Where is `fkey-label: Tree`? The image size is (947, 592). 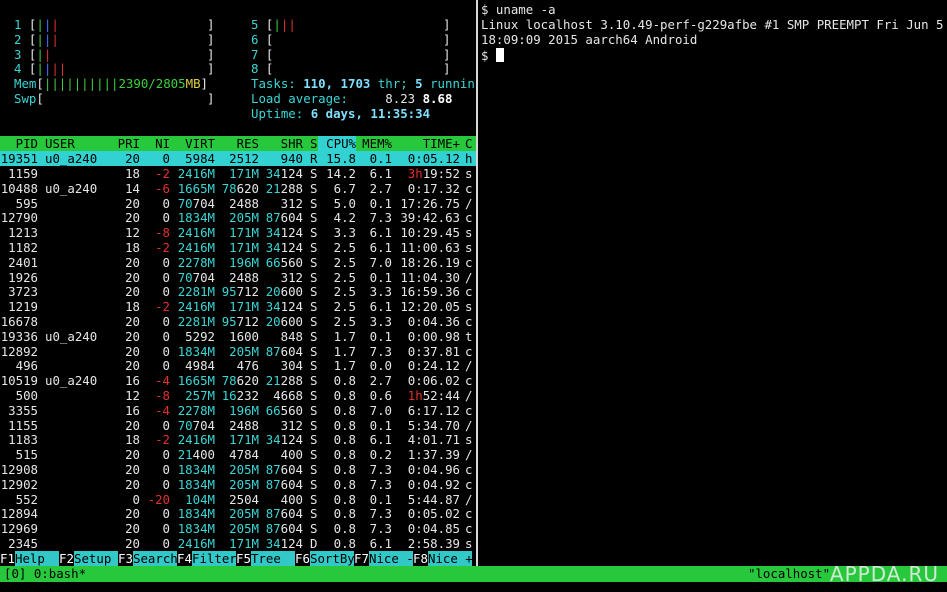 fkey-label: Tree is located at coordinates (273, 558).